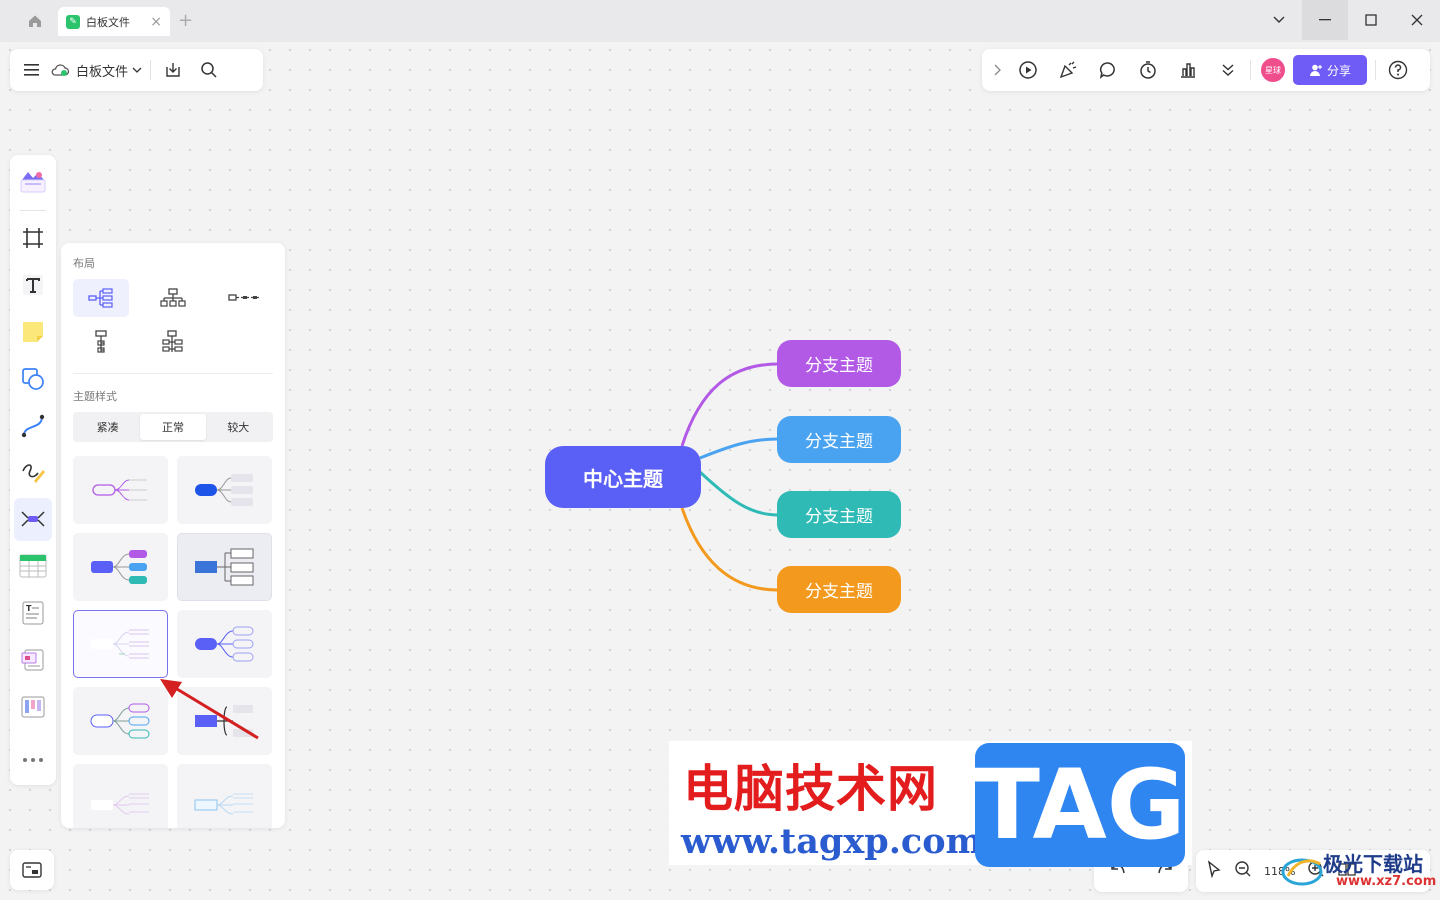 Image resolution: width=1440 pixels, height=900 pixels. Describe the element at coordinates (1068, 70) in the screenshot. I see `celebrate-icon` at that location.